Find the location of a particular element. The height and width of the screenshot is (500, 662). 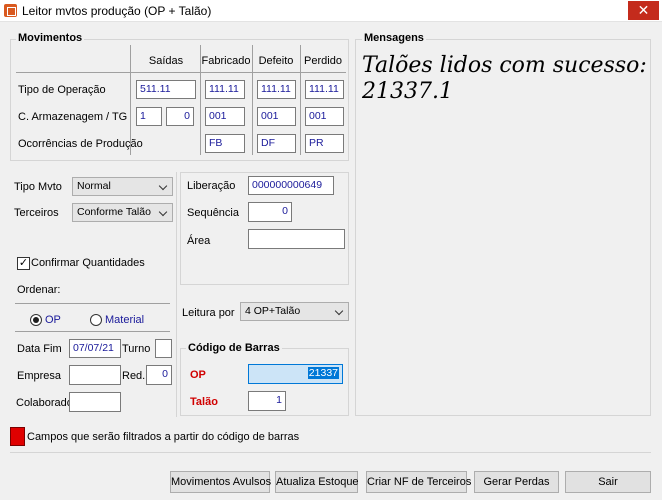

perdido-tipo-operacao-input: 111.11 is located at coordinates (324, 89).